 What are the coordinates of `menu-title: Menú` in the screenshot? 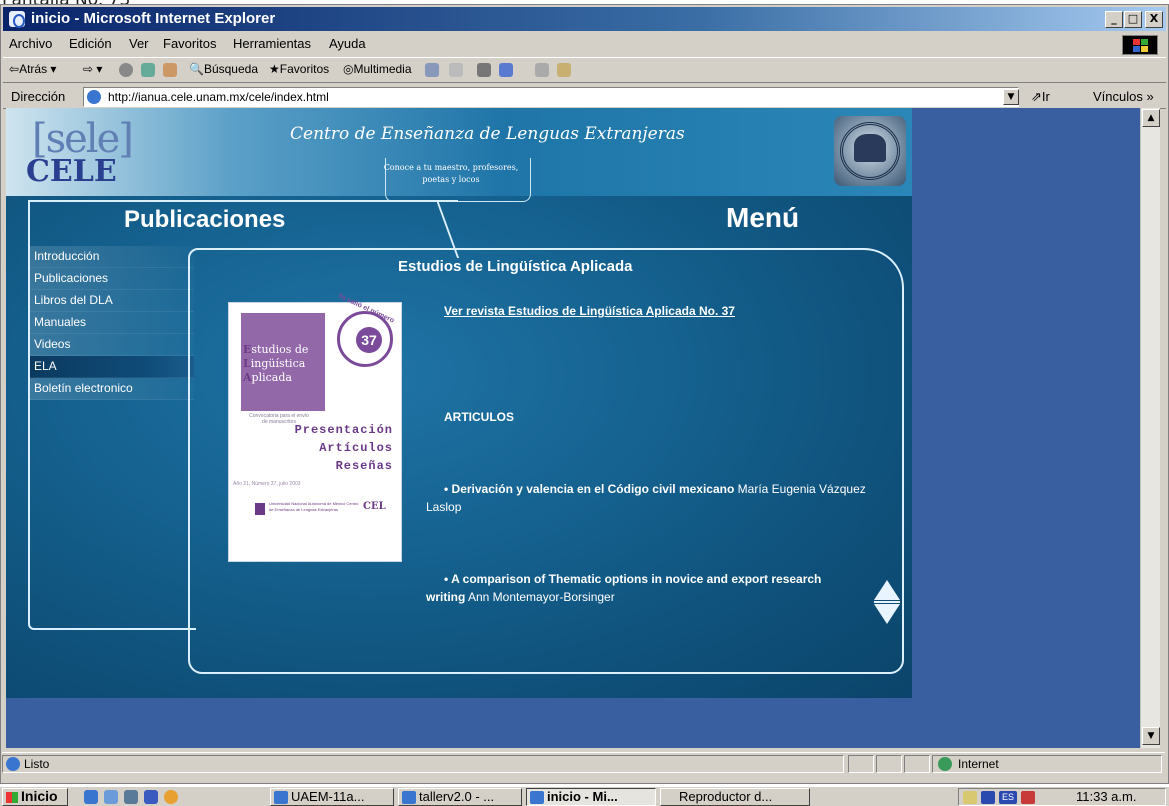 It's located at (763, 217).